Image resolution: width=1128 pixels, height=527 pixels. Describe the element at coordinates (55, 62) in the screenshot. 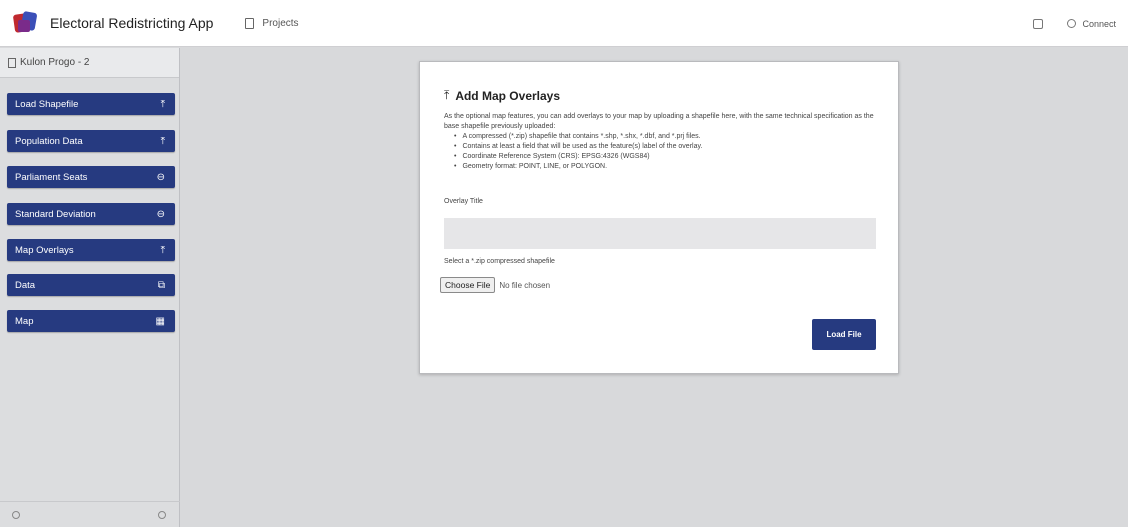

I see `project-name: Kulon Progo - 2` at that location.